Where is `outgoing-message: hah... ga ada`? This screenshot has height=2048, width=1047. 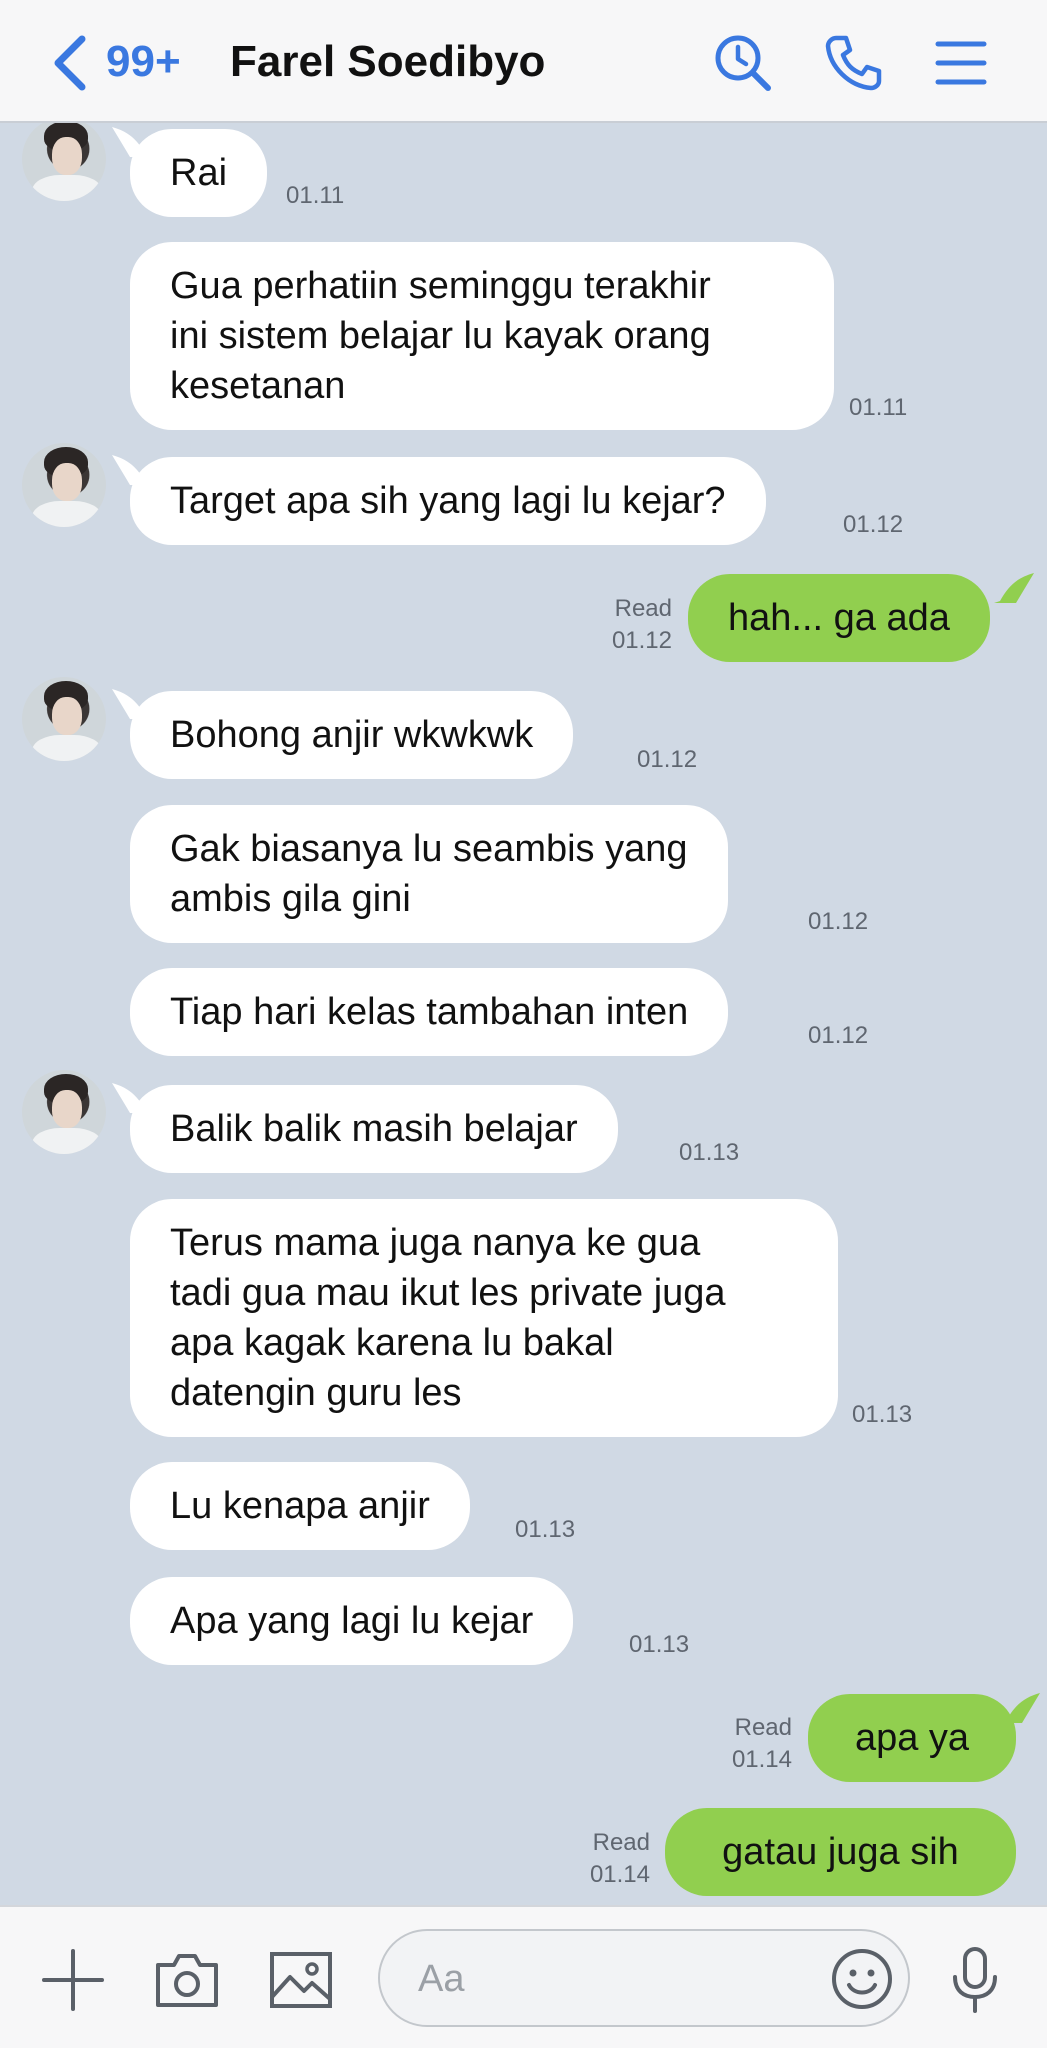
outgoing-message: hah... ga ada is located at coordinates (839, 618).